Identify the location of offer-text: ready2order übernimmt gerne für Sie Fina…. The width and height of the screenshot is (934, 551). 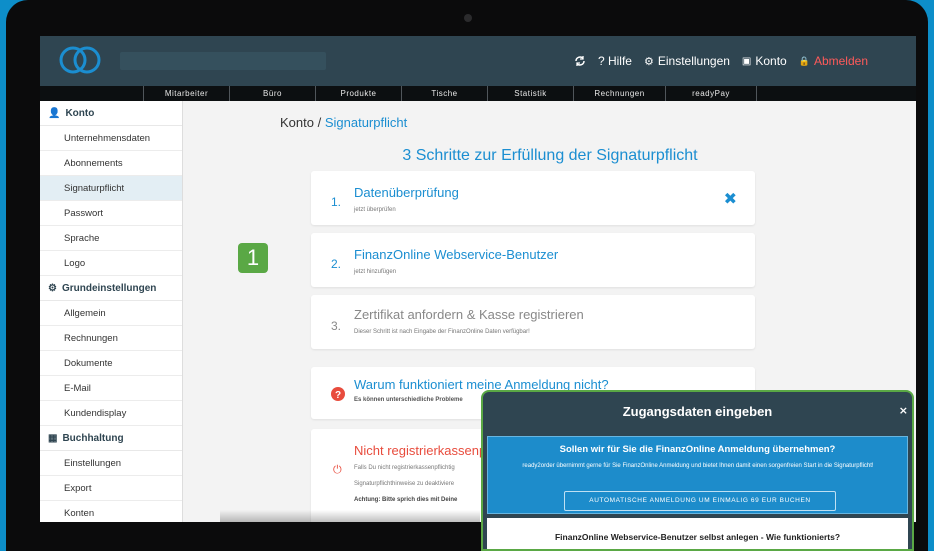
(698, 466).